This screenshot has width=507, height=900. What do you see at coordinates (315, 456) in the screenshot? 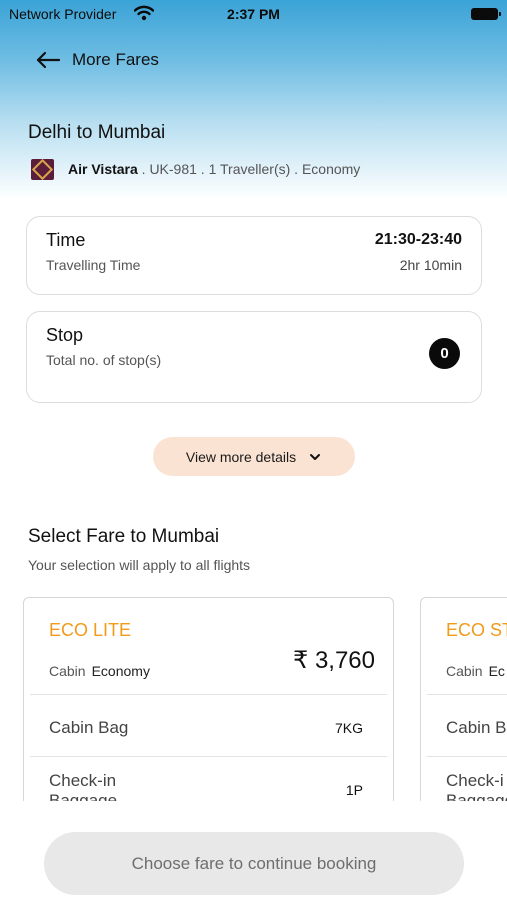
I see `chevron-down-icon` at bounding box center [315, 456].